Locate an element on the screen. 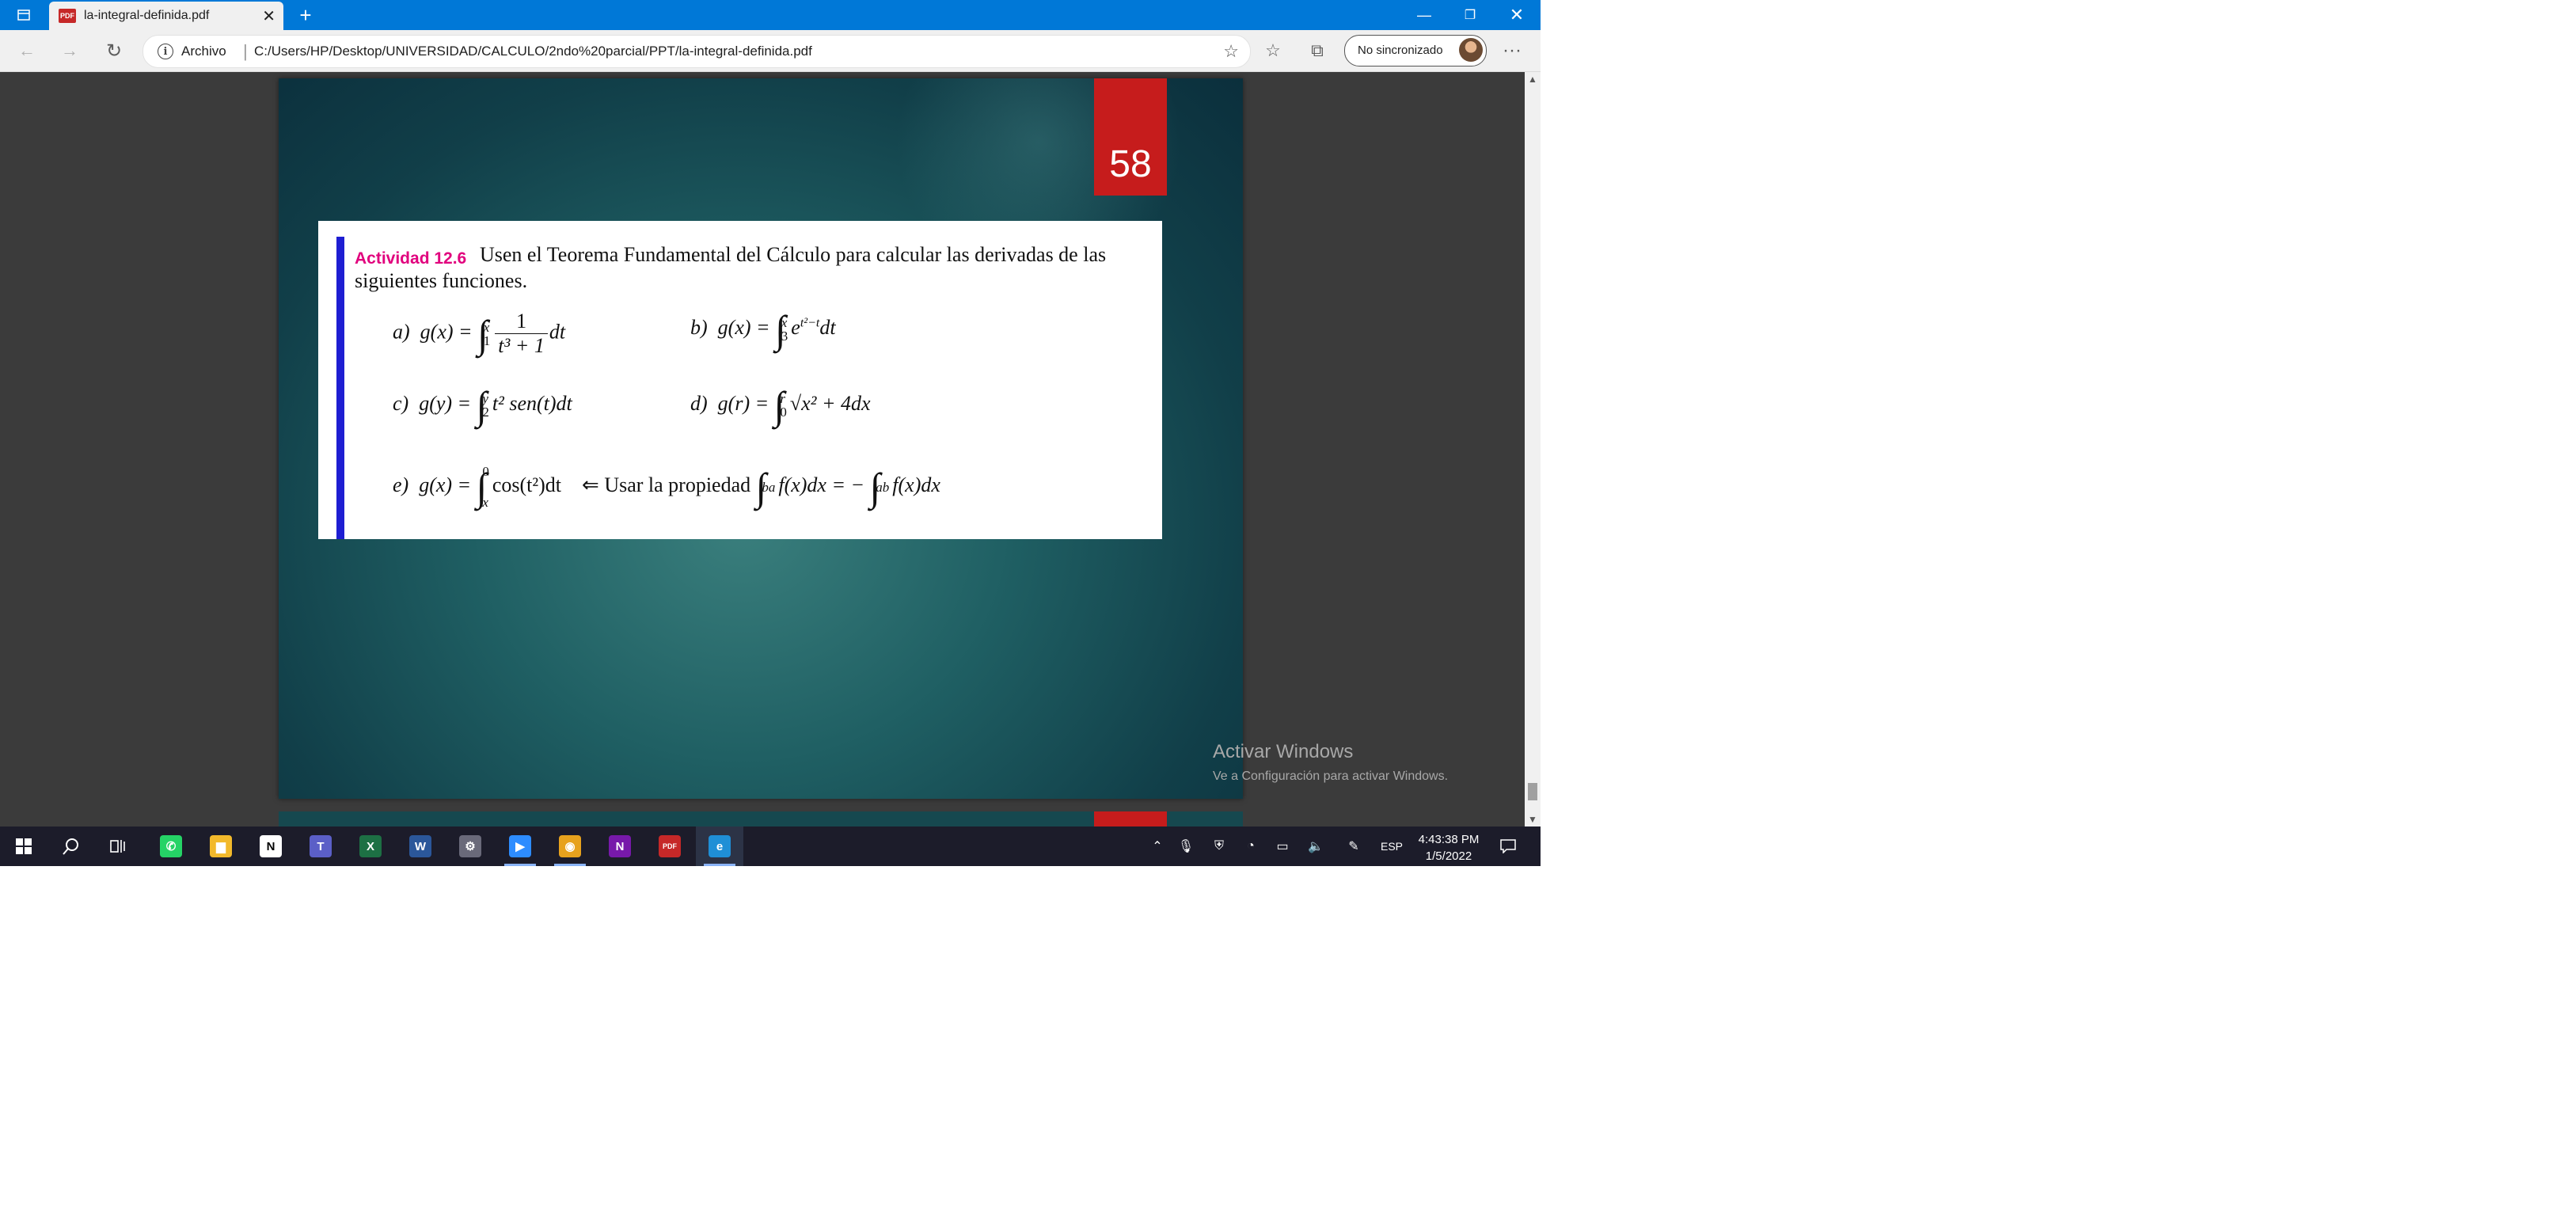  whatsapp-logo-icon: ✆ is located at coordinates (171, 846).